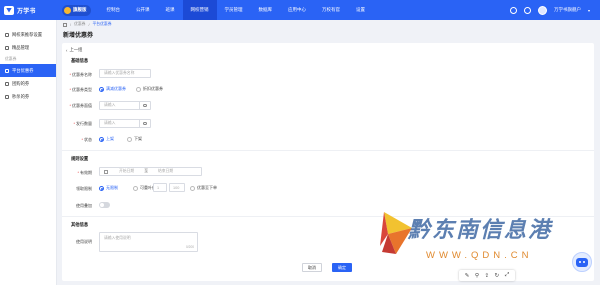 Image resolution: width=600 pixels, height=285 pixels. I want to click on brand: 万学书, so click(30, 10).